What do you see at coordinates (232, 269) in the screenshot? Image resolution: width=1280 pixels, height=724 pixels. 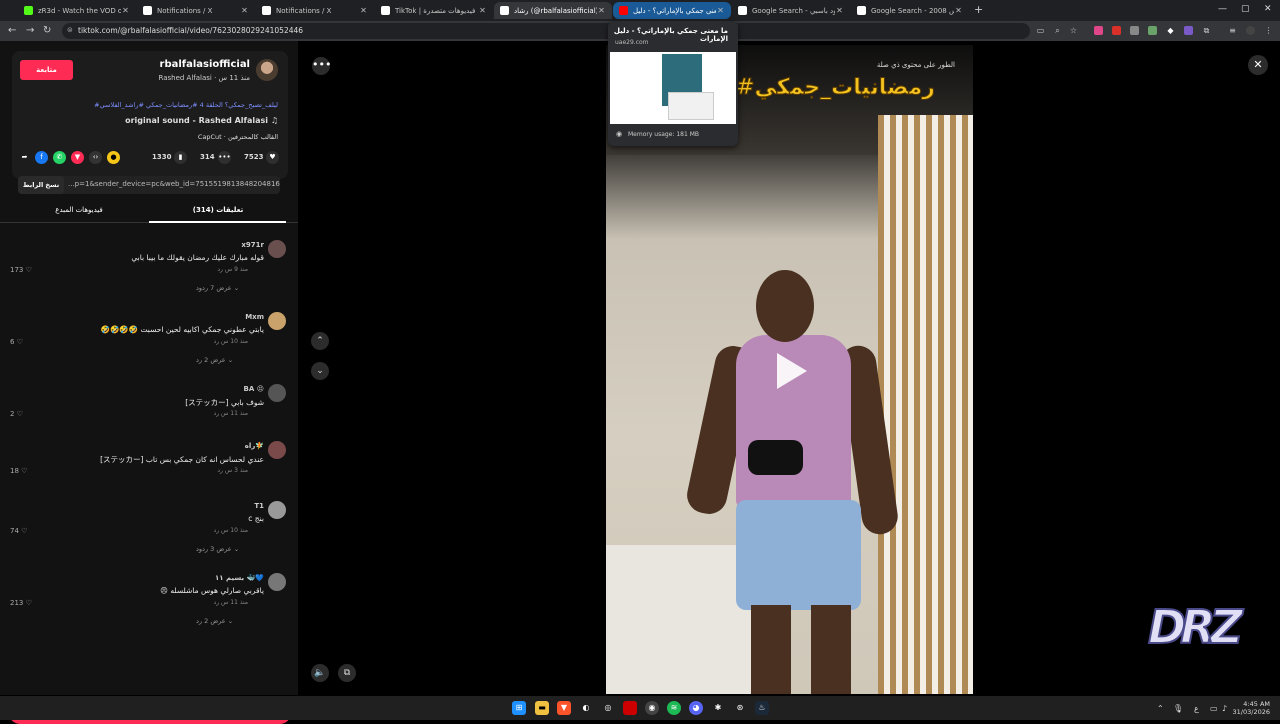 I see `comment-meta: منذ 9 س رد` at bounding box center [232, 269].